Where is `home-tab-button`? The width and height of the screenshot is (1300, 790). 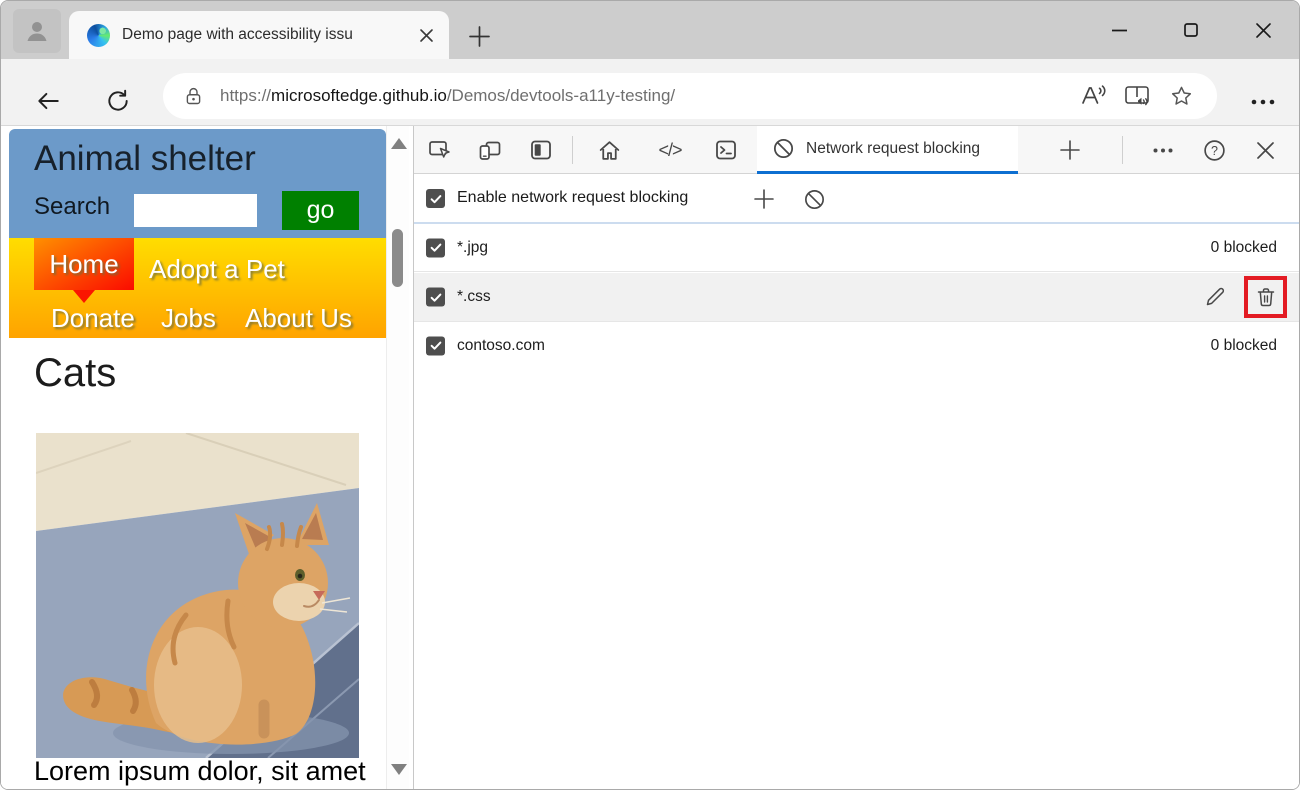 home-tab-button is located at coordinates (609, 150).